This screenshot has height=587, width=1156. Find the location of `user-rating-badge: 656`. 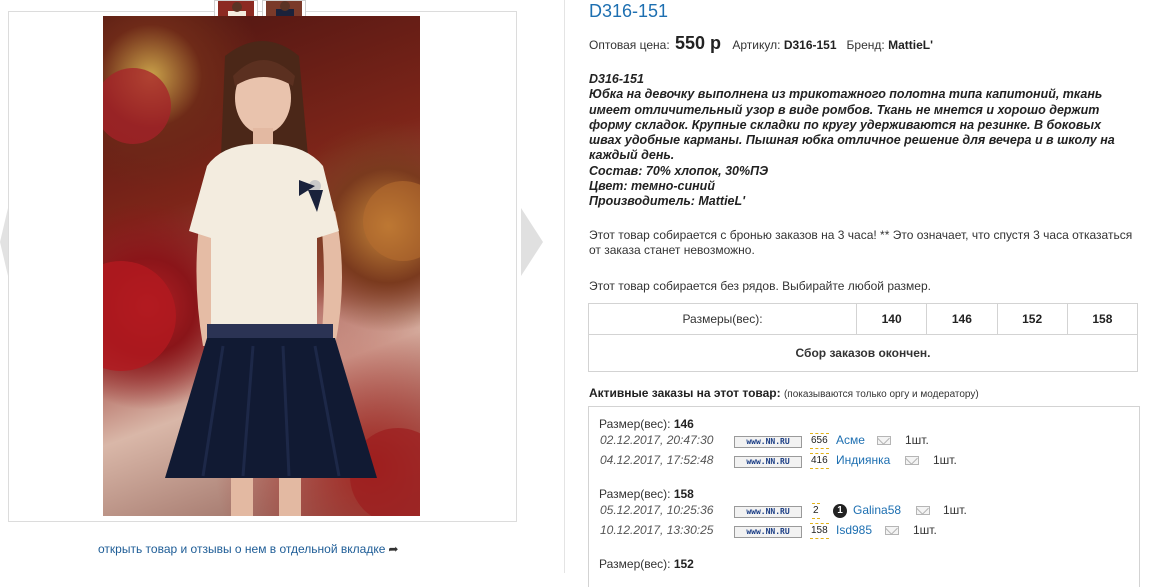

user-rating-badge: 656 is located at coordinates (819, 441).